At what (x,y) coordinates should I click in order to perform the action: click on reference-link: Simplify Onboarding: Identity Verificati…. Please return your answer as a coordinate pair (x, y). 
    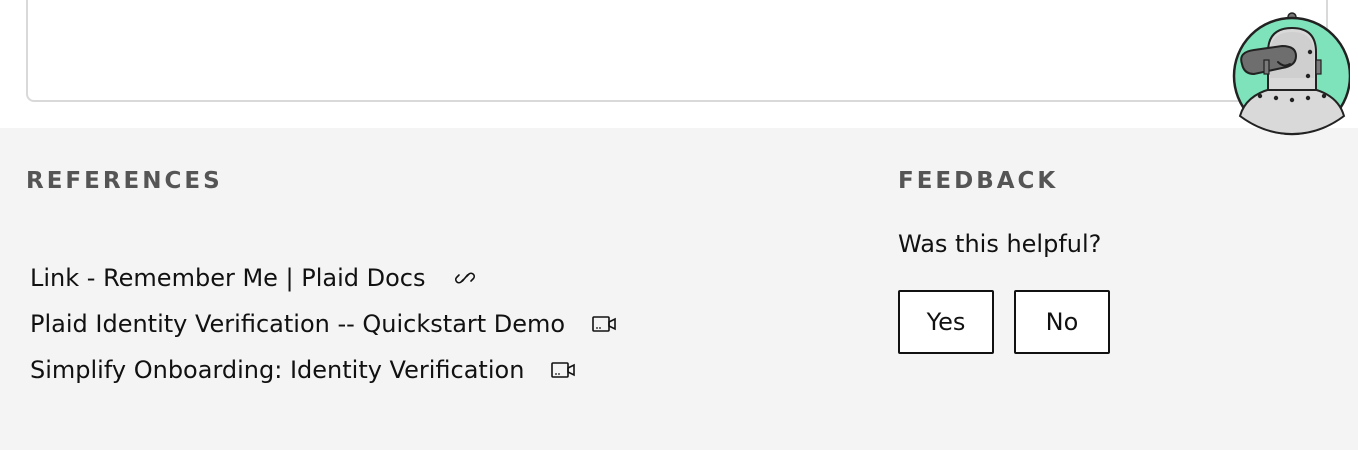
    Looking at the image, I should click on (277, 370).